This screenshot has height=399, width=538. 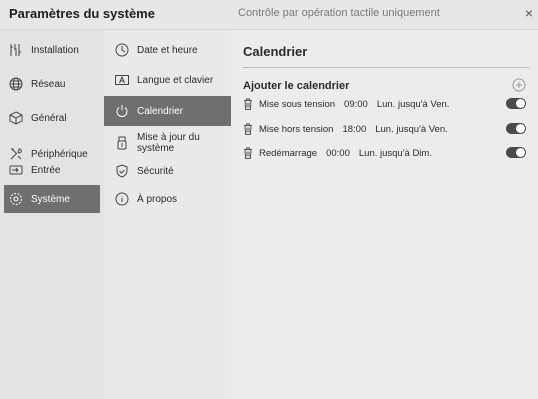 What do you see at coordinates (55, 50) in the screenshot?
I see `sidebar-item-label: Installation` at bounding box center [55, 50].